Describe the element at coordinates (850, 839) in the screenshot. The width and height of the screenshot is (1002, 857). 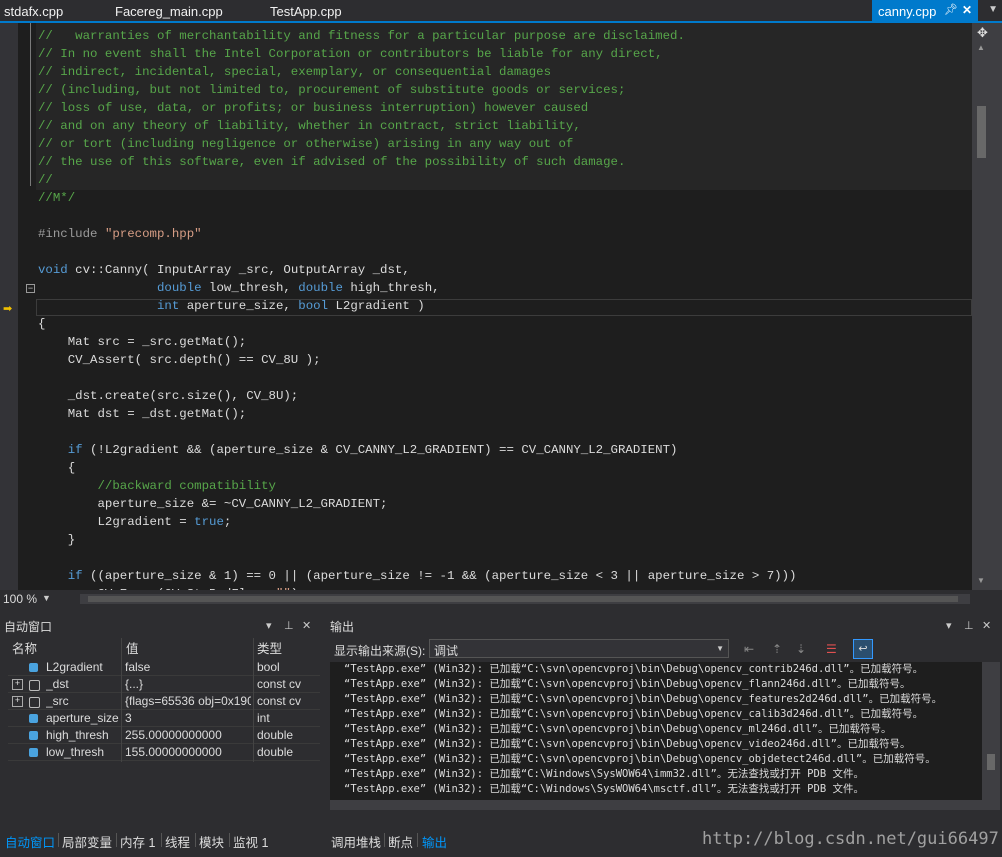
I see `watermark: http://blog.csdn.net/gui66497` at that location.